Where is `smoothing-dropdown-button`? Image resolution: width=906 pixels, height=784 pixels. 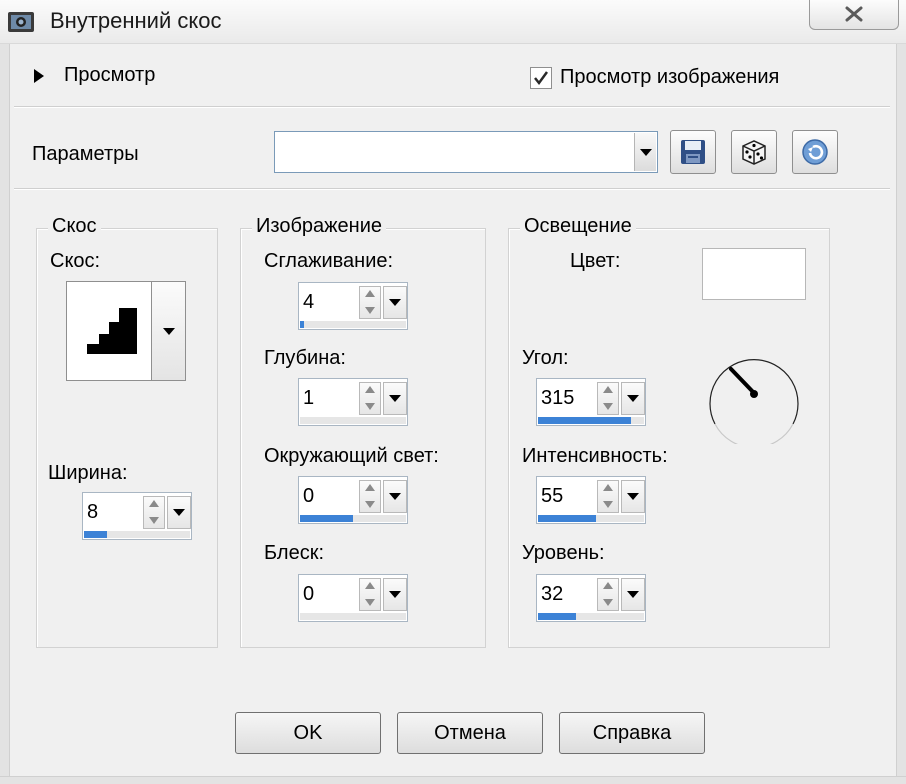
smoothing-dropdown-button is located at coordinates (395, 302).